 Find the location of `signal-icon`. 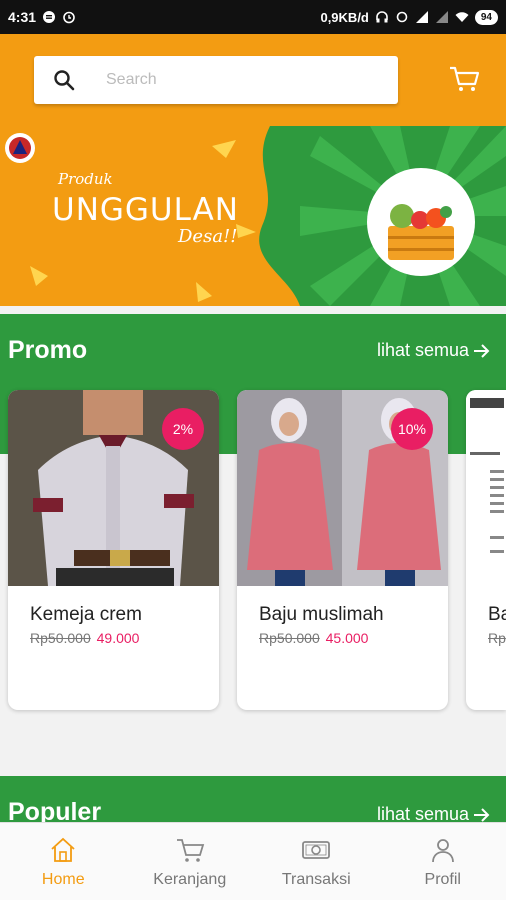

signal-icon is located at coordinates (421, 17).